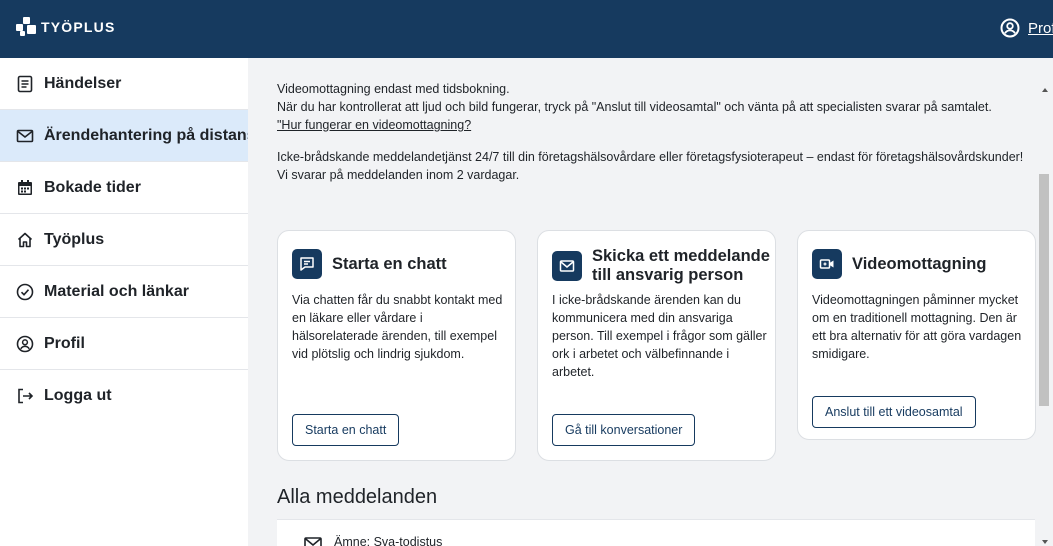 This screenshot has height=546, width=1053. I want to click on check-circle-icon, so click(25, 291).